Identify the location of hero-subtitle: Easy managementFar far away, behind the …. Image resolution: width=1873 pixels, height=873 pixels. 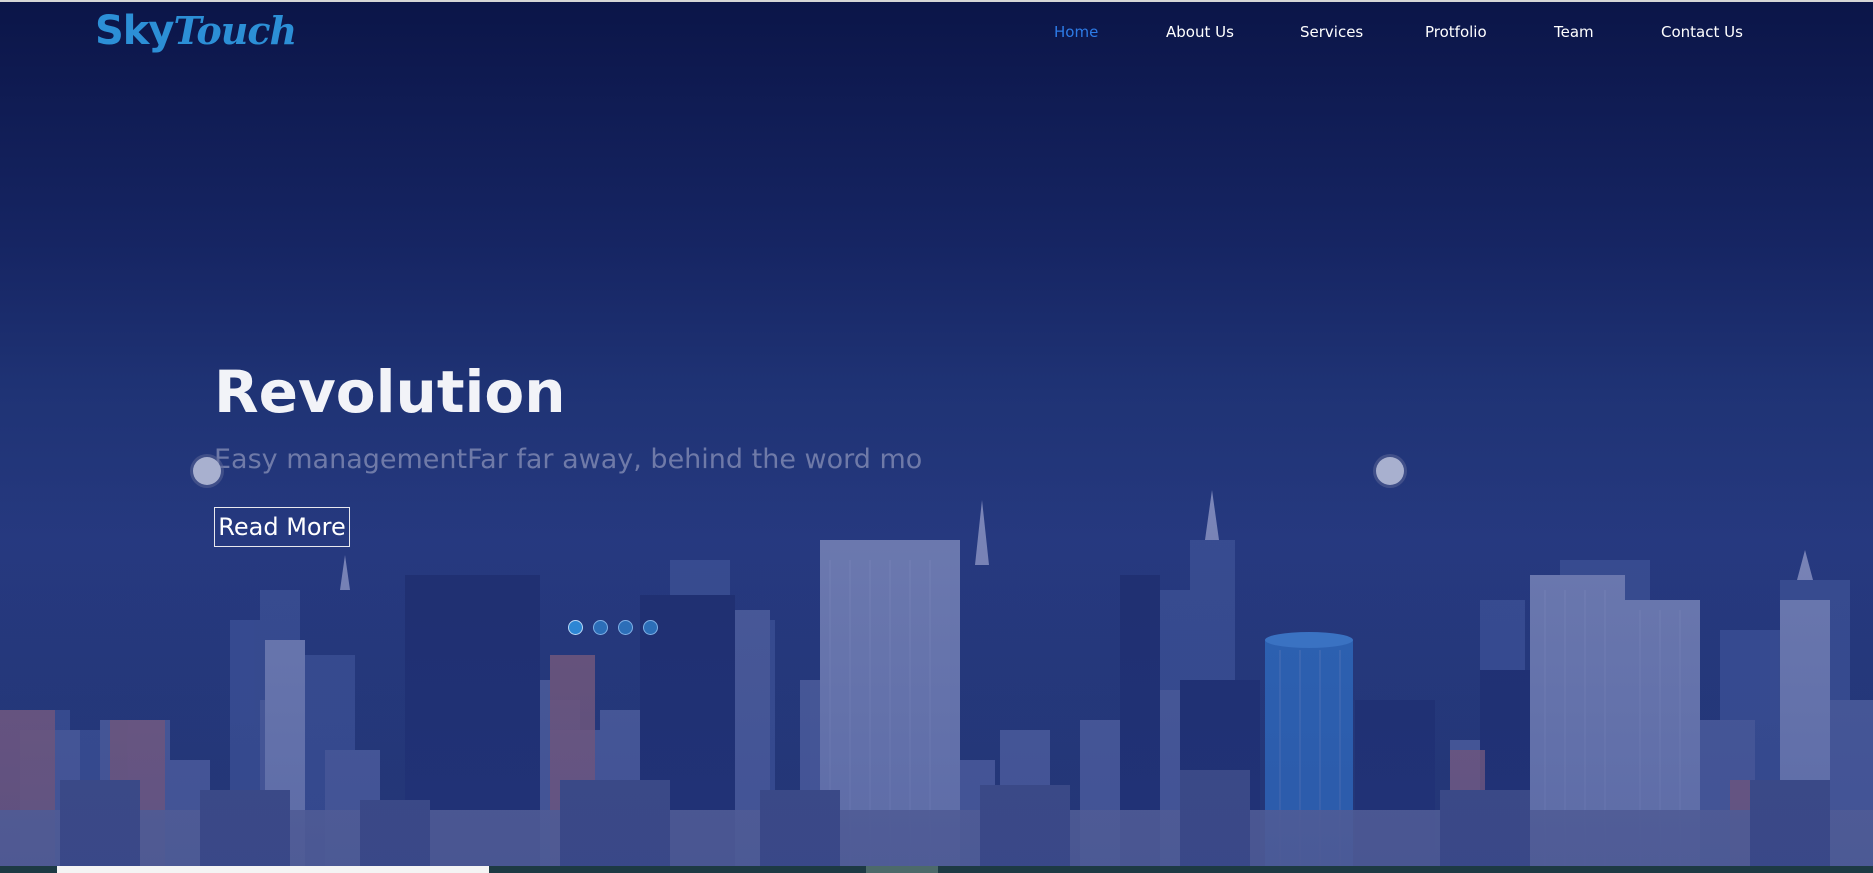
(568, 459).